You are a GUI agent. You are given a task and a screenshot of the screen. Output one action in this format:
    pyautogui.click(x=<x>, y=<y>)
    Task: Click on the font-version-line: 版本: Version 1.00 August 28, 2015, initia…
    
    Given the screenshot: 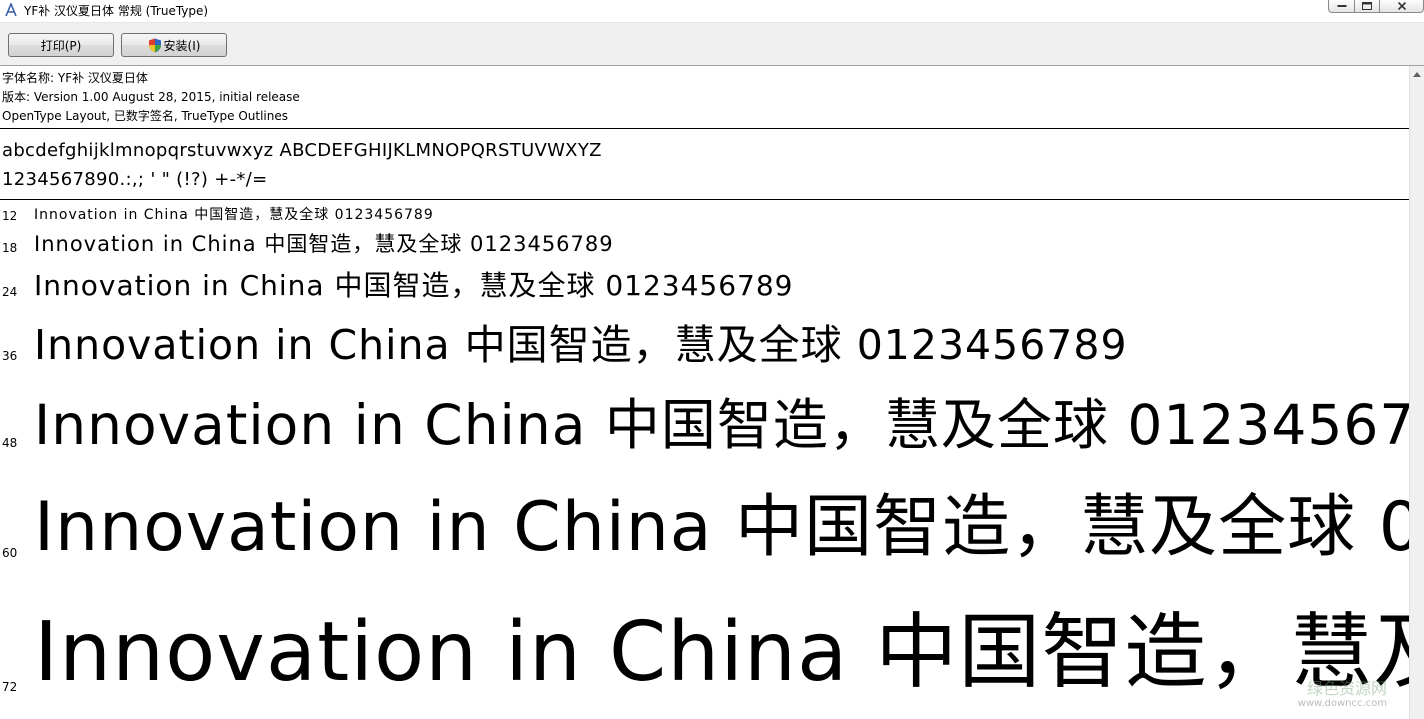 What is the action you would take?
    pyautogui.click(x=151, y=97)
    